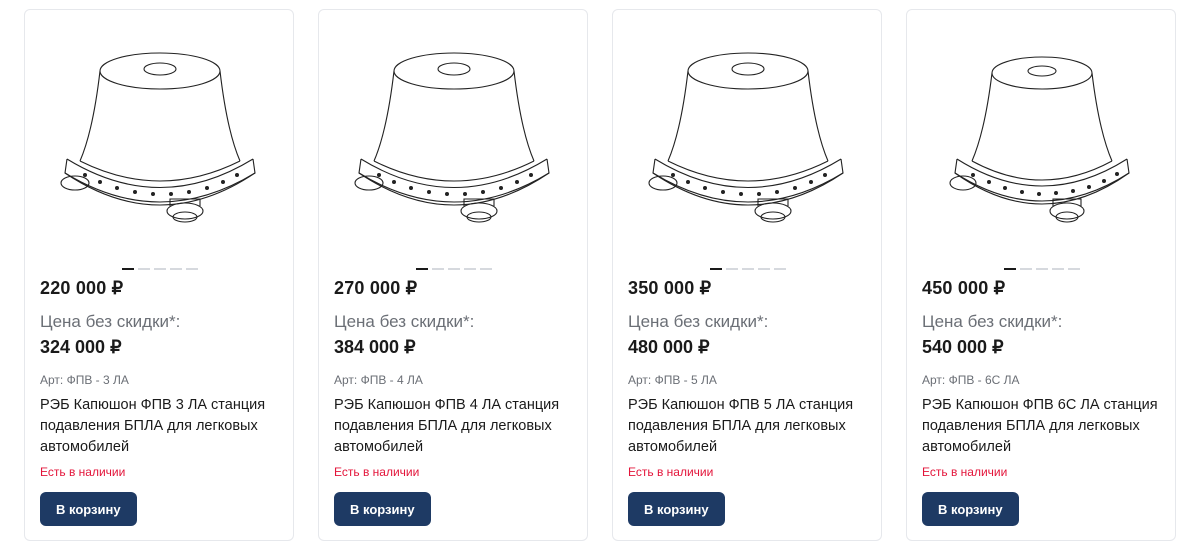 The width and height of the screenshot is (1200, 555). Describe the element at coordinates (669, 347) in the screenshot. I see `old-price: 480 000 ₽` at that location.